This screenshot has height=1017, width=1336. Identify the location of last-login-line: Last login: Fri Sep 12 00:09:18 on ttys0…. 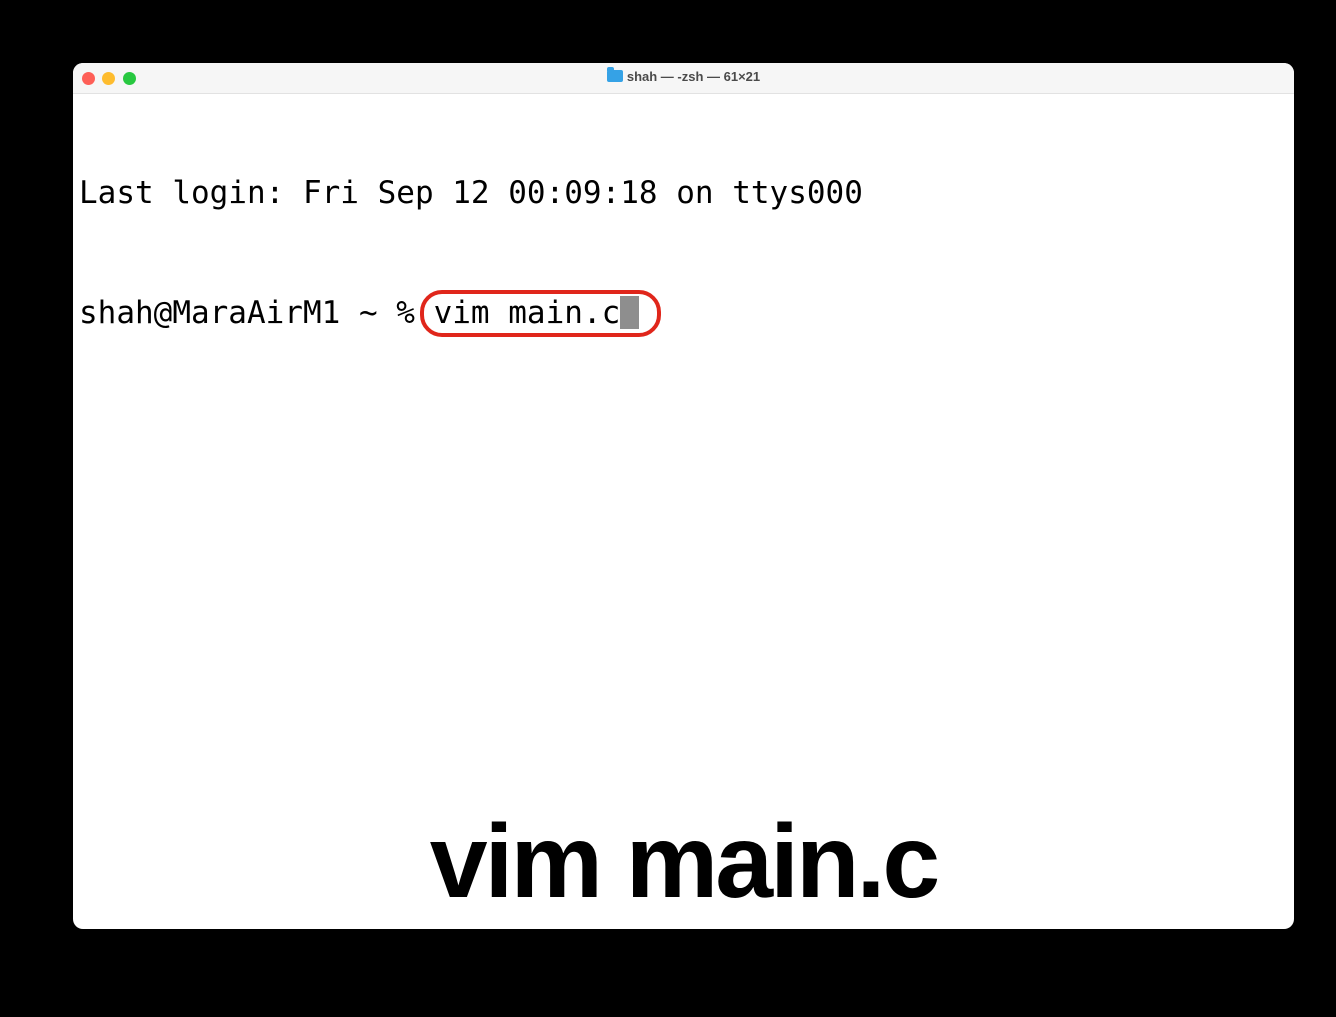
(471, 193).